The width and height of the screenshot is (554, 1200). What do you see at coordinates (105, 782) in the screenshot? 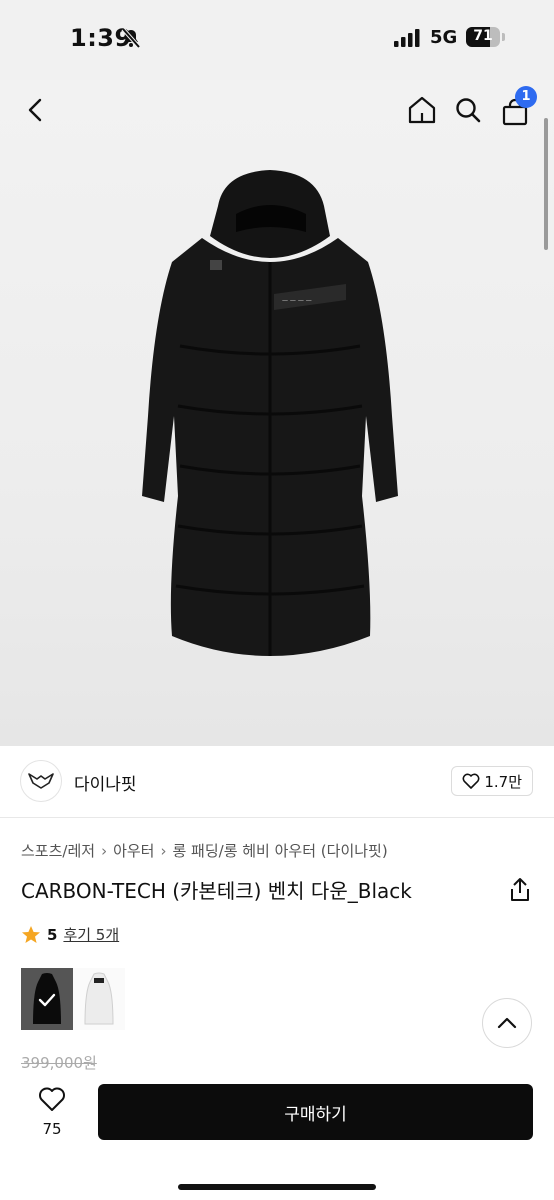
I see `seller-name: 다이나핏` at bounding box center [105, 782].